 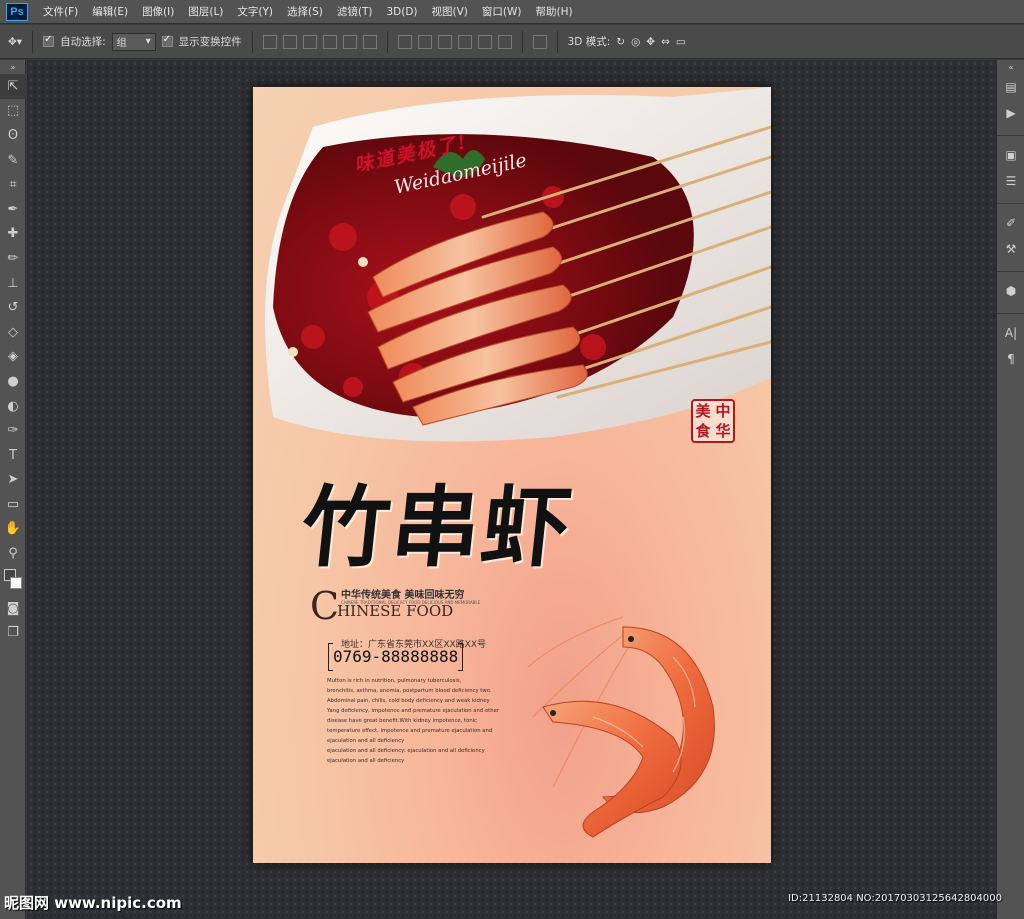 What do you see at coordinates (13, 111) in the screenshot?
I see `marquee-tool-icon: ⬚` at bounding box center [13, 111].